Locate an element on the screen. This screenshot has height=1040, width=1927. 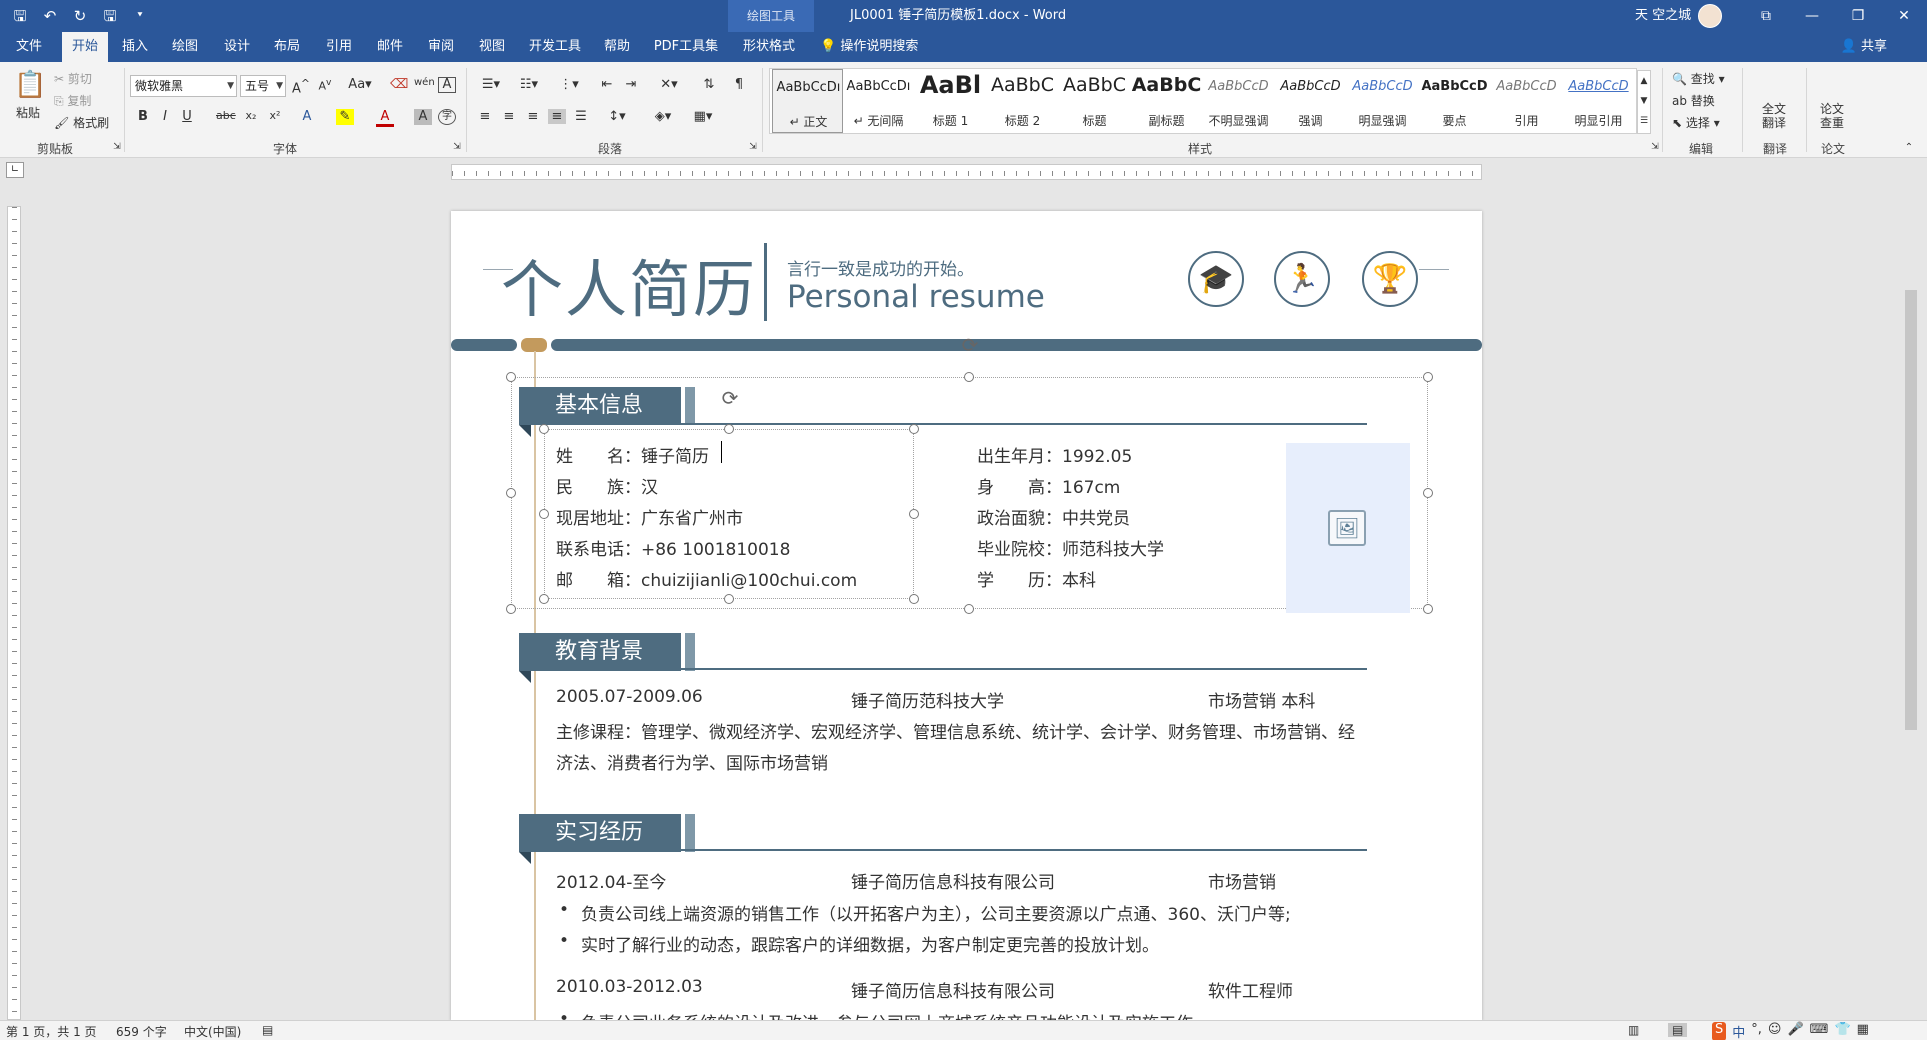
shading-icon: ◈▾ is located at coordinates (663, 116).